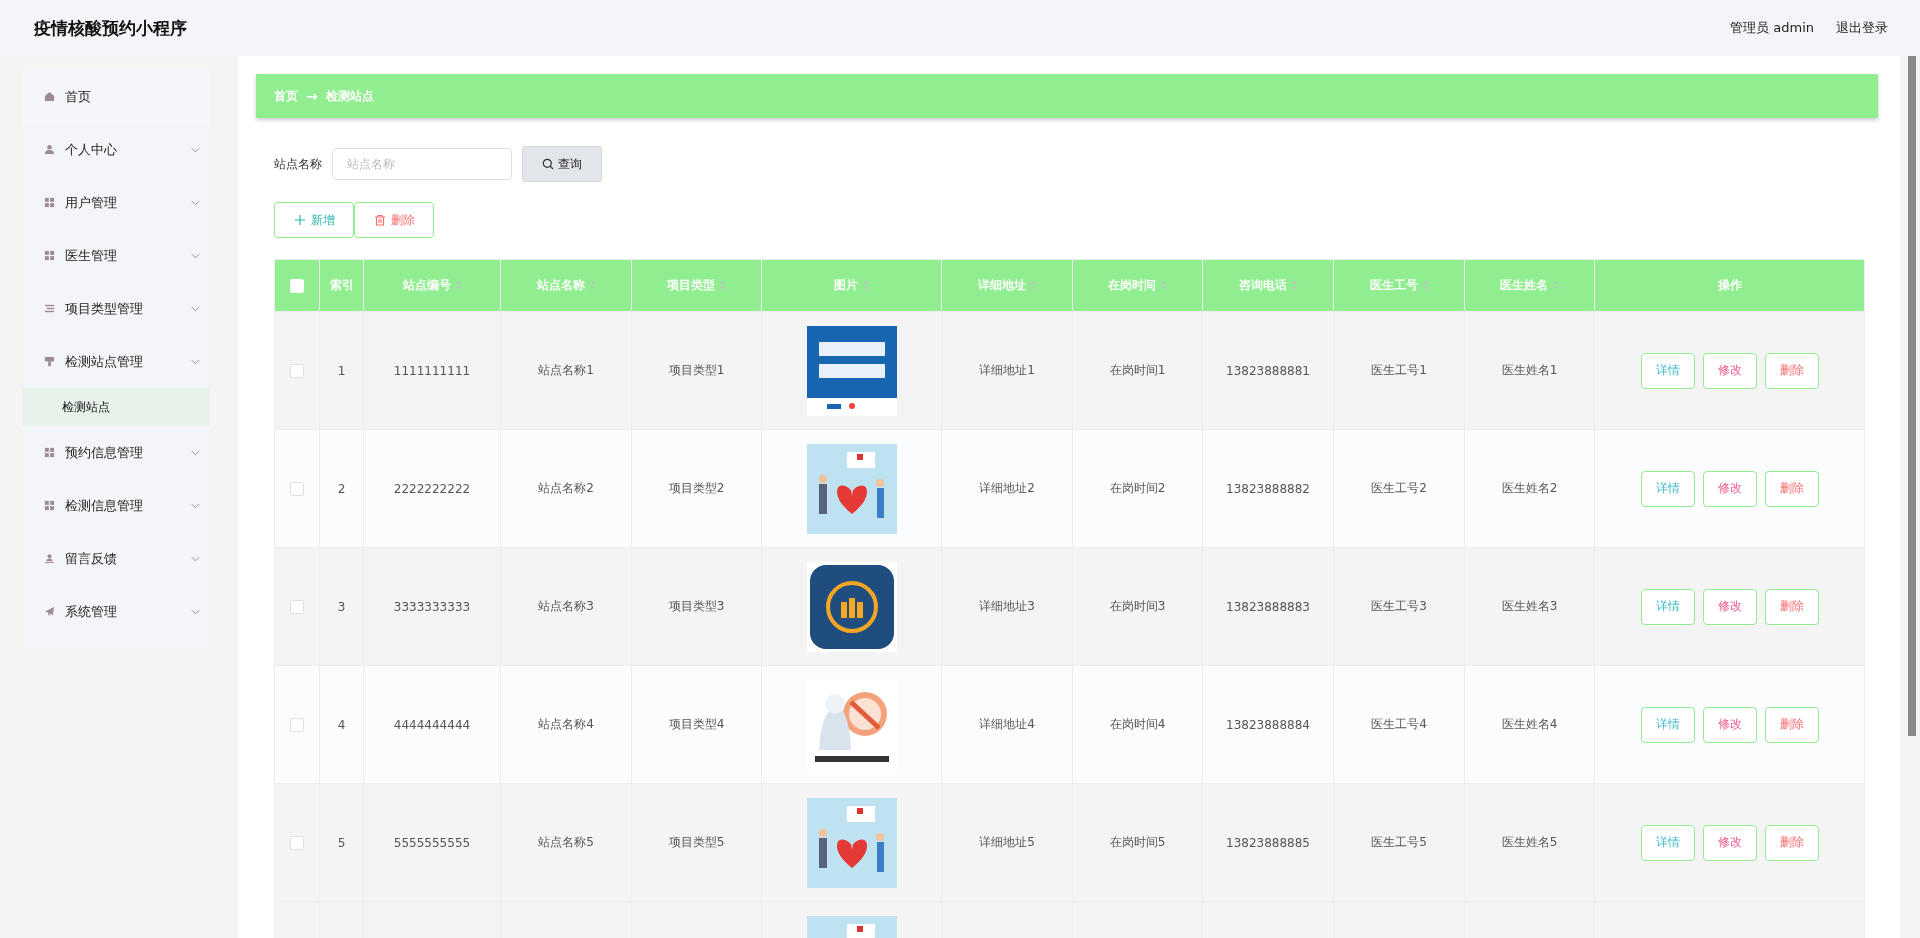 This screenshot has height=938, width=1920. I want to click on table-cell: 站点名称5, so click(566, 842).